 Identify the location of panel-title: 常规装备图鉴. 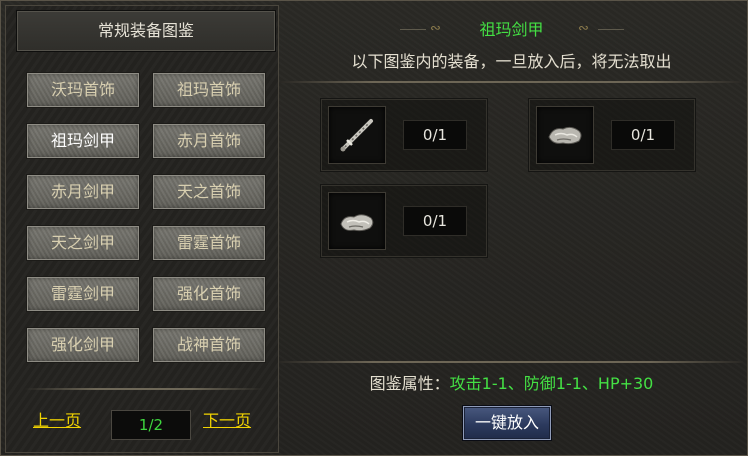
(146, 31).